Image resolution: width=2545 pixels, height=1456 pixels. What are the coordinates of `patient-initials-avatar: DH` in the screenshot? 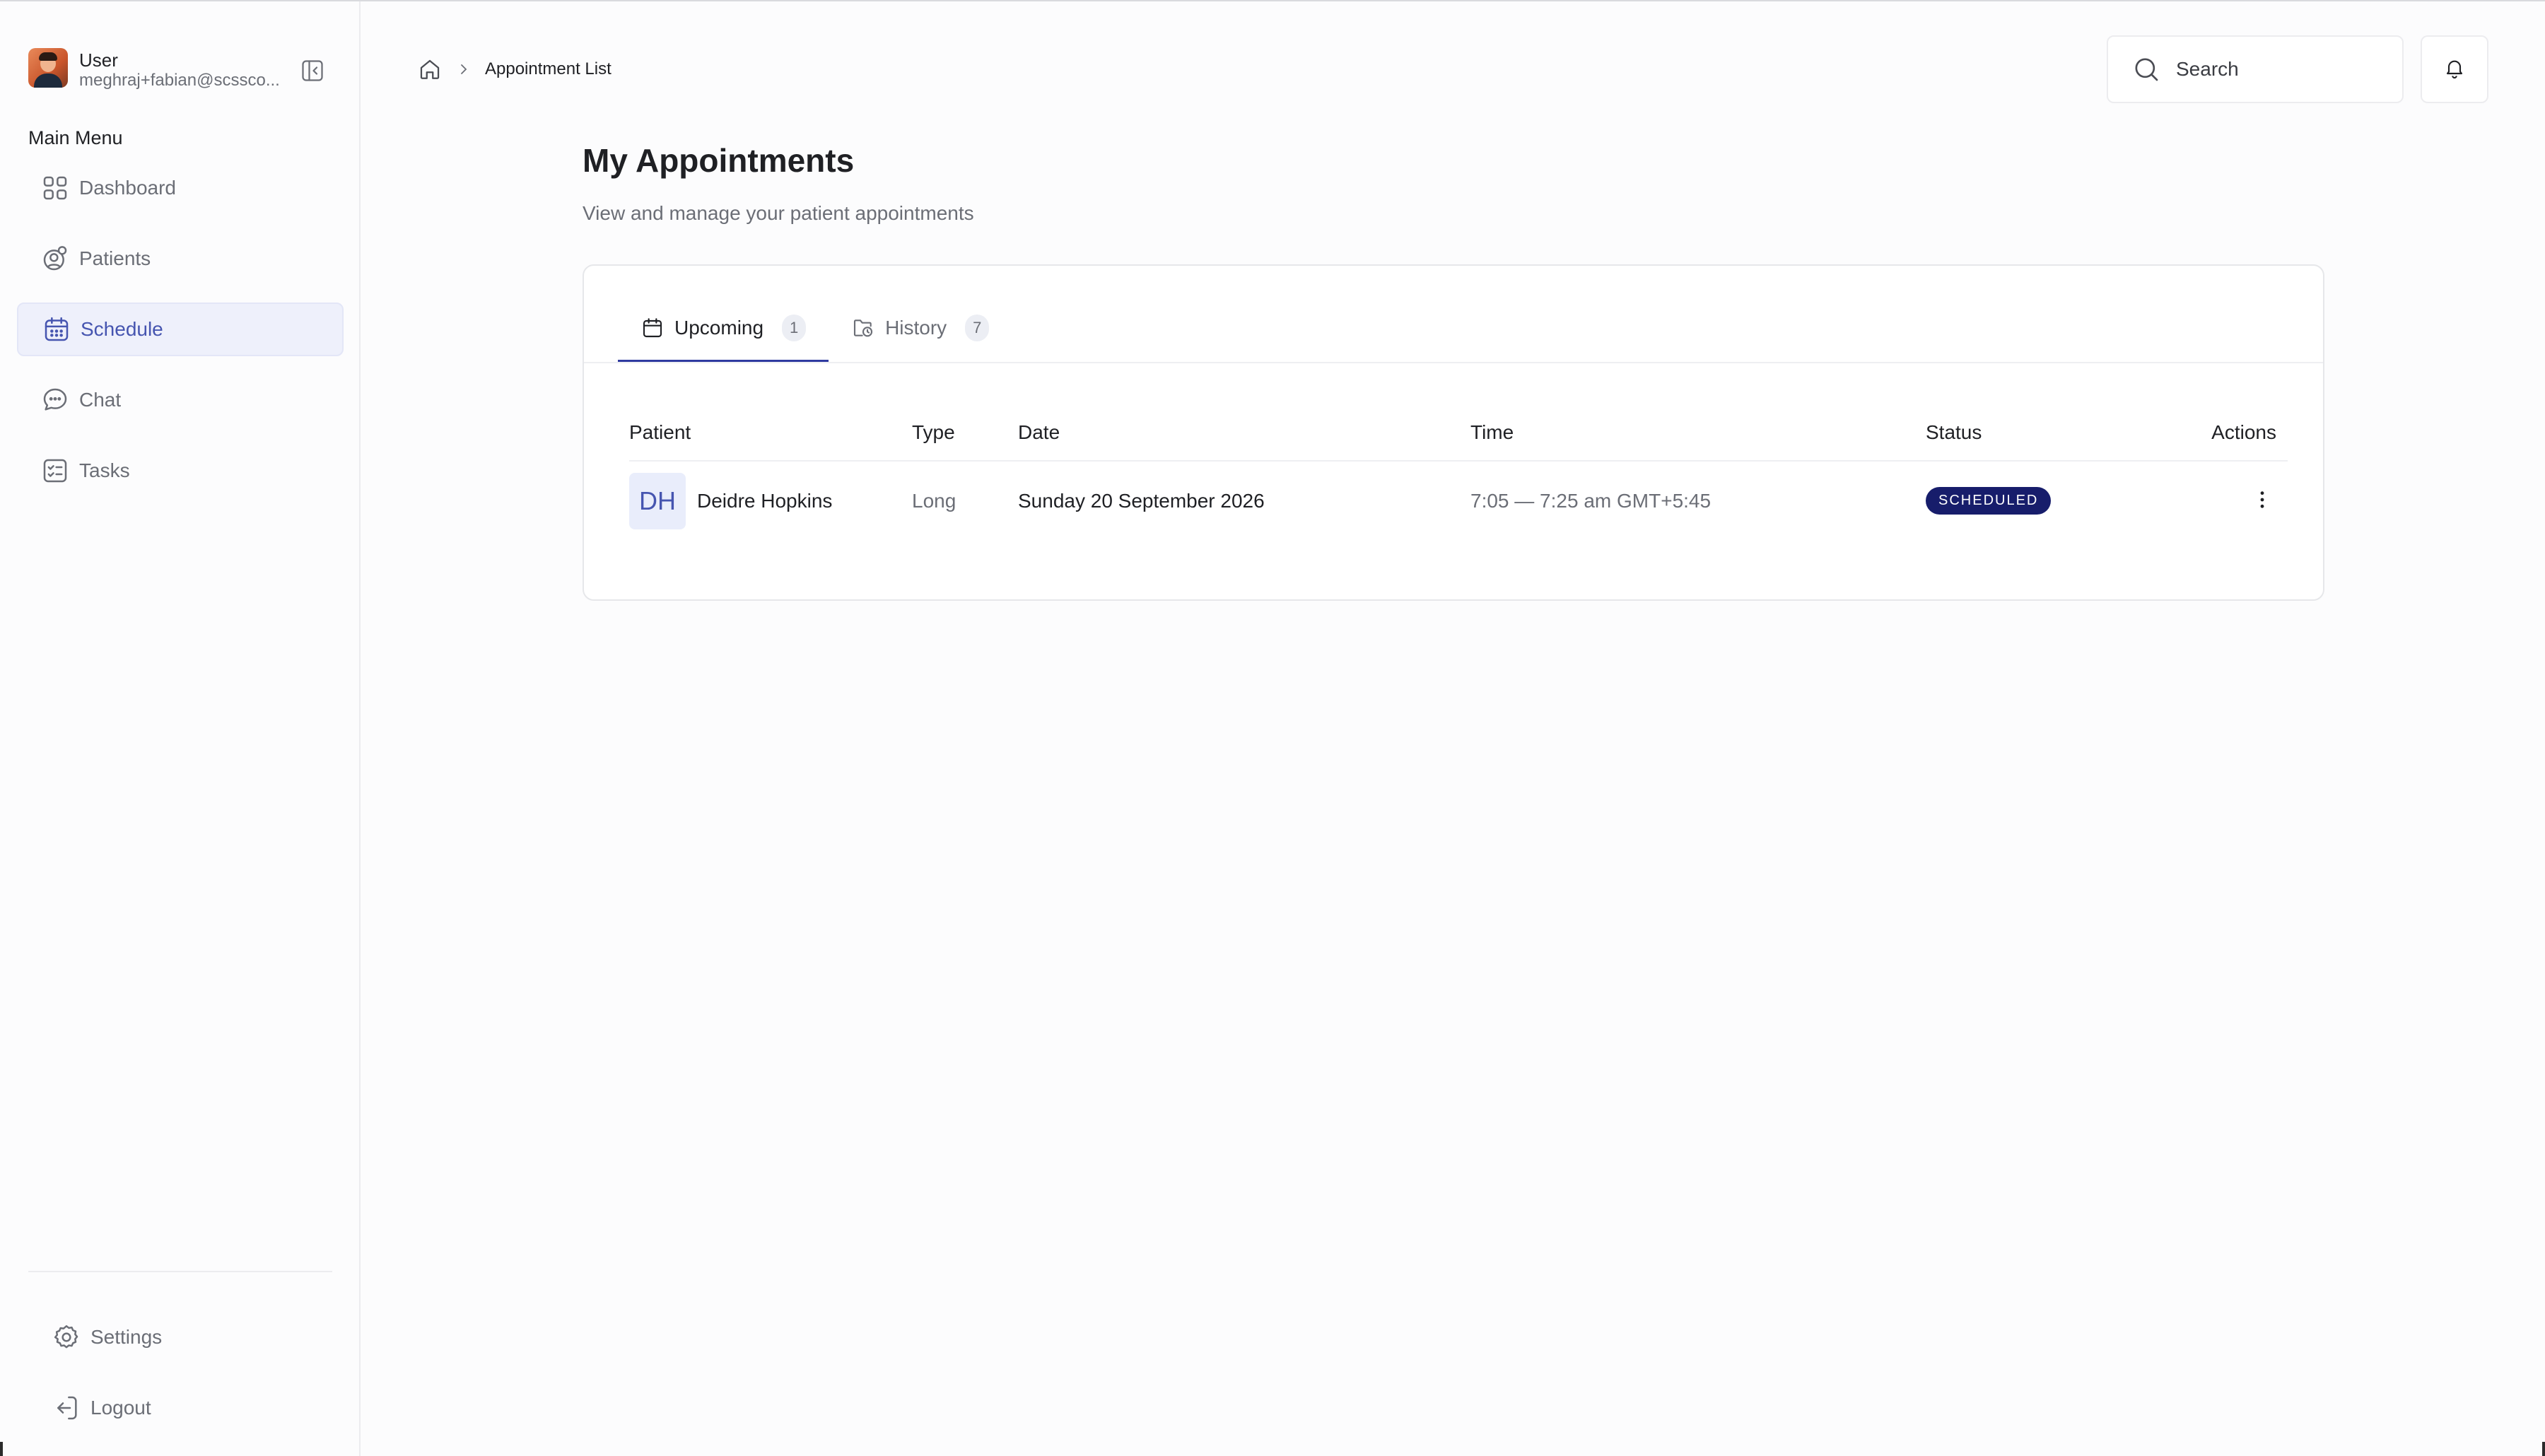 It's located at (657, 501).